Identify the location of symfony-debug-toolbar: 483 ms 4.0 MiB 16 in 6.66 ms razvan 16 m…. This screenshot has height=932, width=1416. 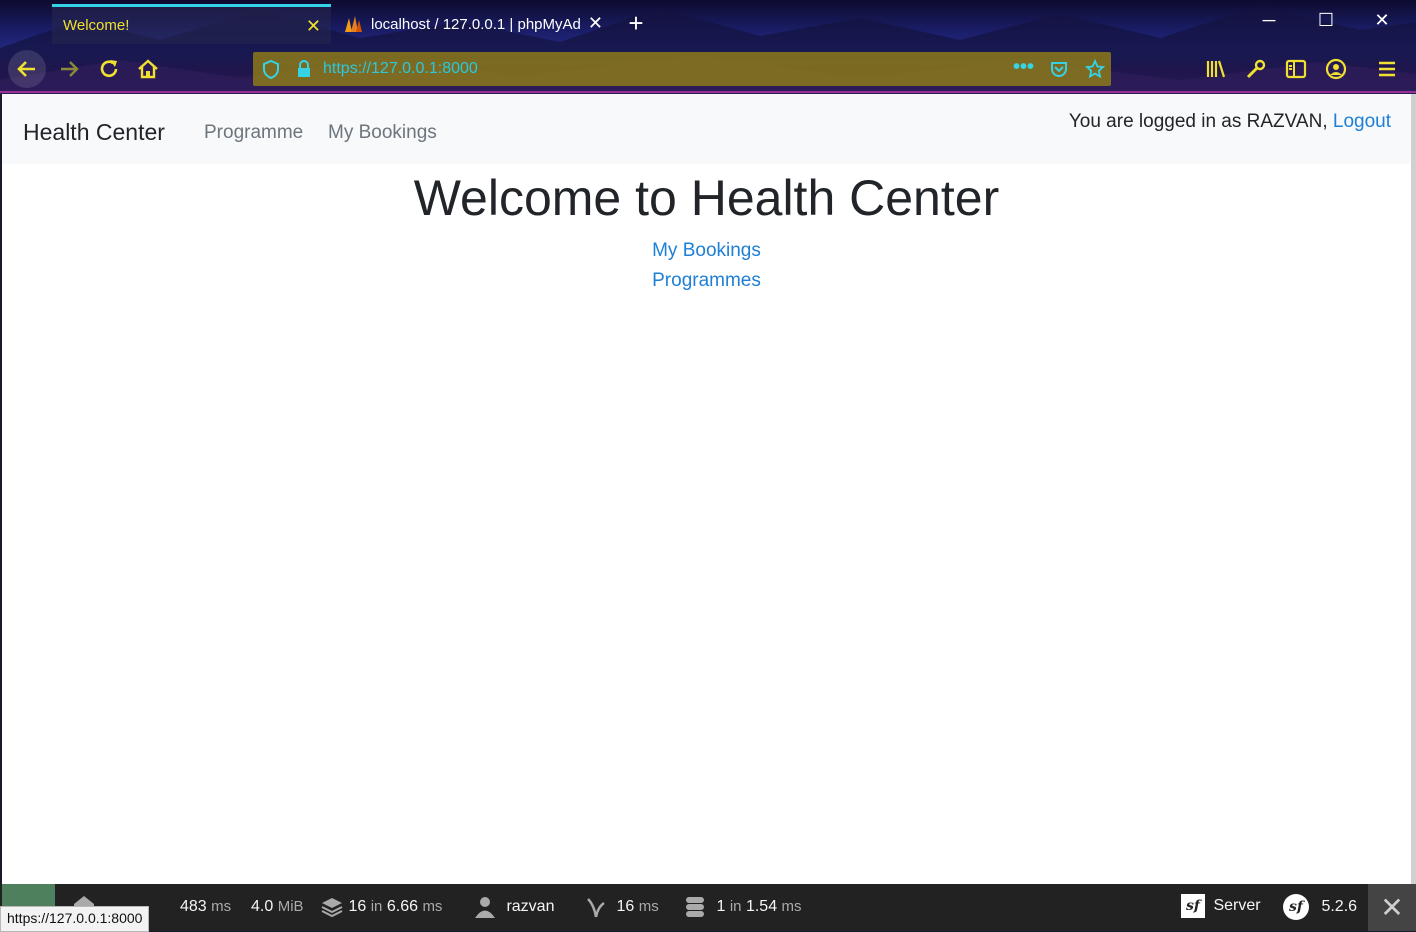
(708, 907).